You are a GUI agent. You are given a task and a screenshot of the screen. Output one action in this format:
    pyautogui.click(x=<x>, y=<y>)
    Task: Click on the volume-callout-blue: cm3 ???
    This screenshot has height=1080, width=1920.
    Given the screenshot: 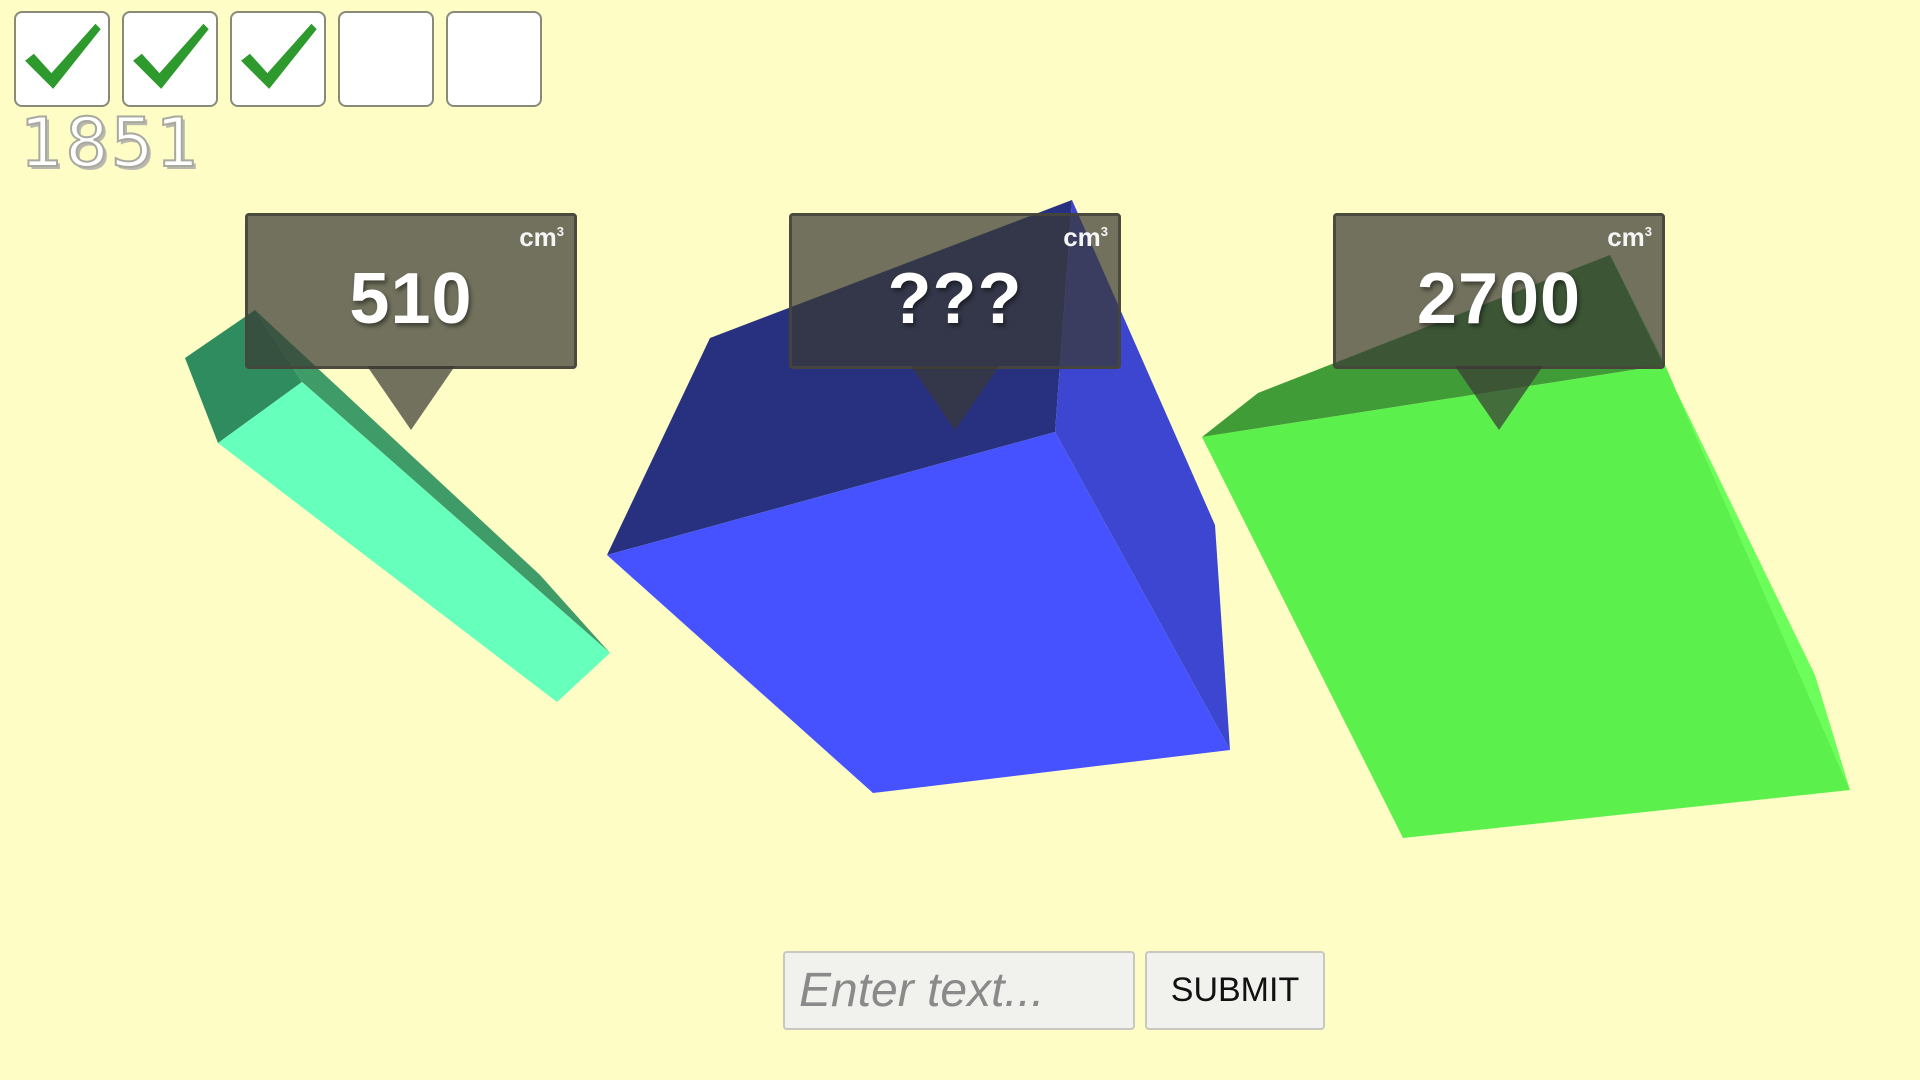 What is the action you would take?
    pyautogui.click(x=955, y=321)
    